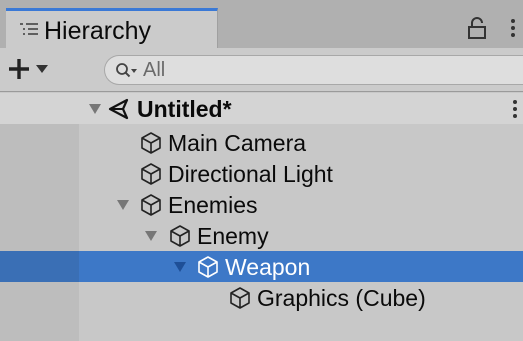 The width and height of the screenshot is (523, 341). I want to click on tree-item-label: Graphics (Cube), so click(341, 298).